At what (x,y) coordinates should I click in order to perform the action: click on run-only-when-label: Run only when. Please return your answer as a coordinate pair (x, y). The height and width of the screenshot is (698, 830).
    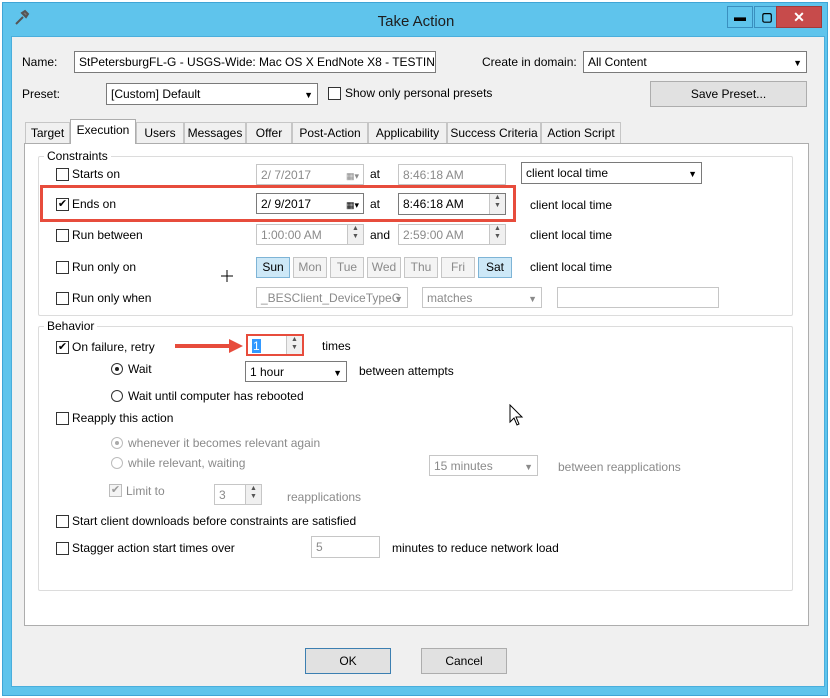
    Looking at the image, I should click on (112, 298).